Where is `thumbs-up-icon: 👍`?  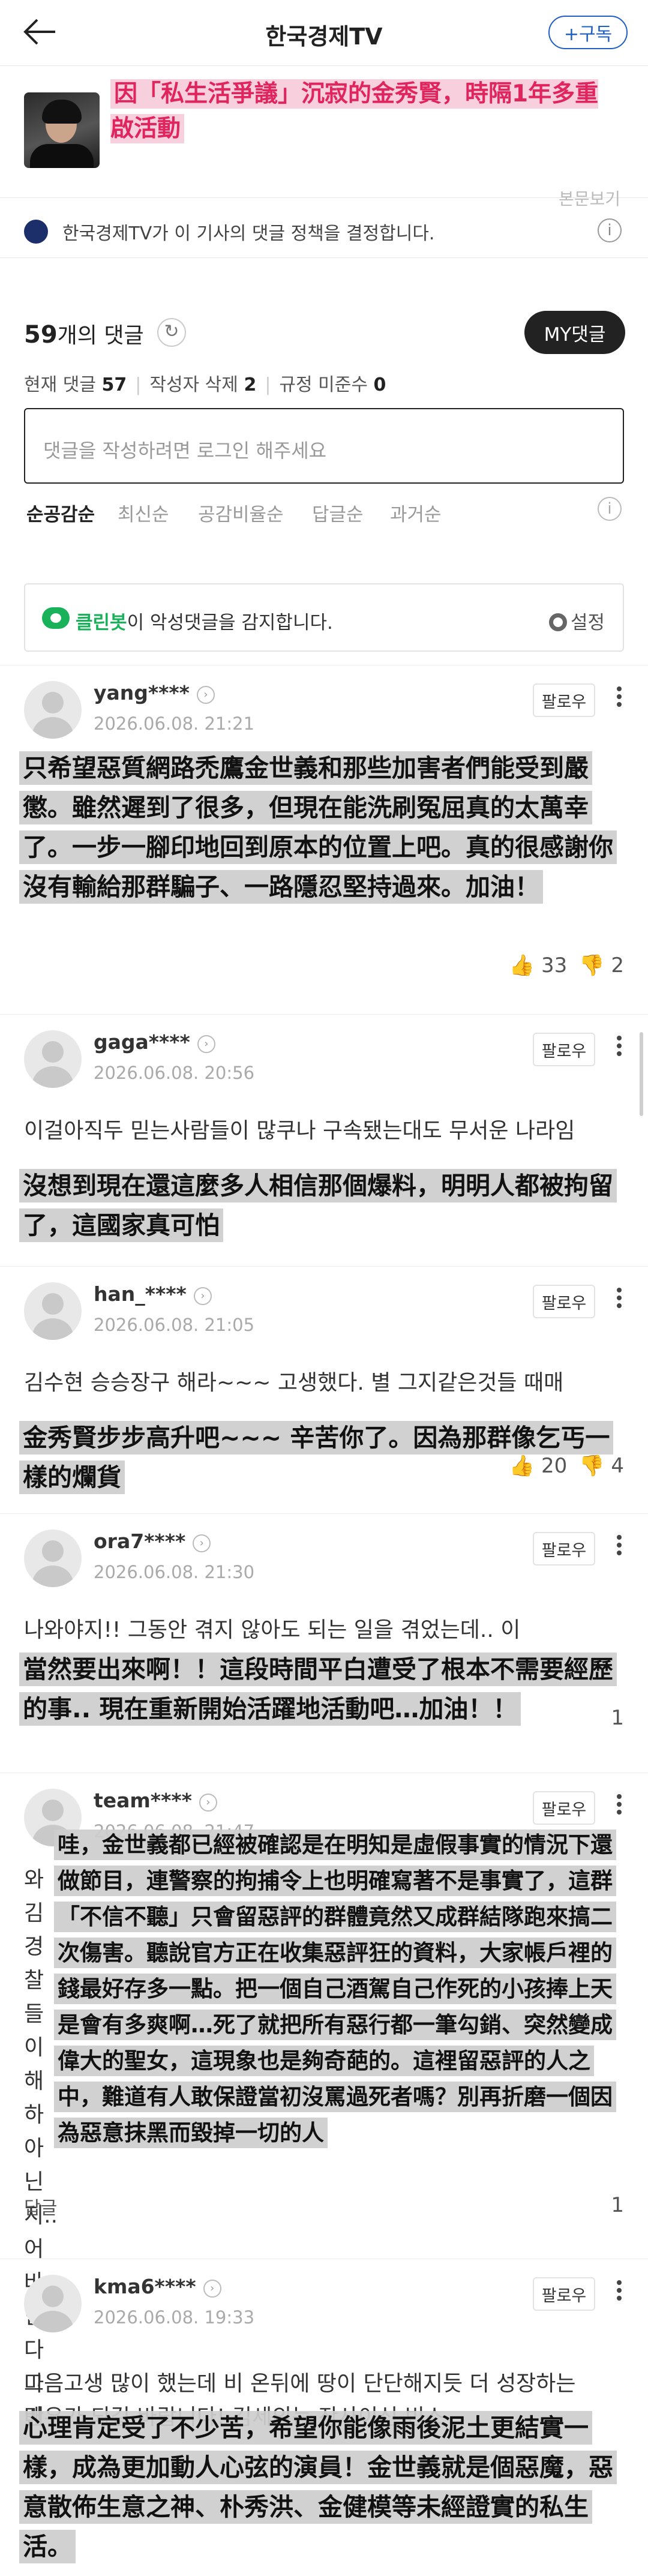
thumbs-up-icon: 👍 is located at coordinates (522, 965).